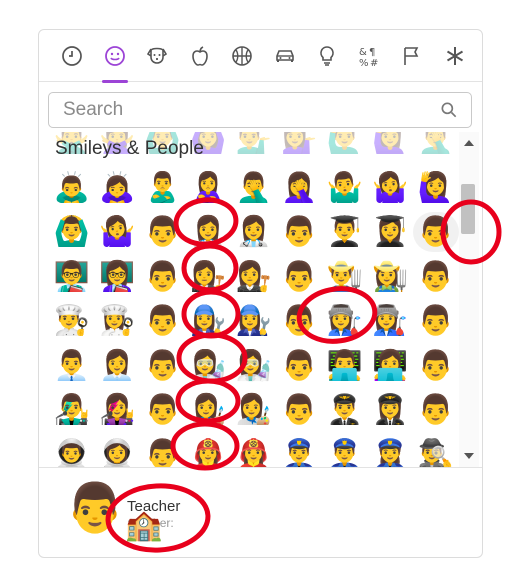 The image size is (516, 575). I want to click on basketball-icon, so click(242, 56).